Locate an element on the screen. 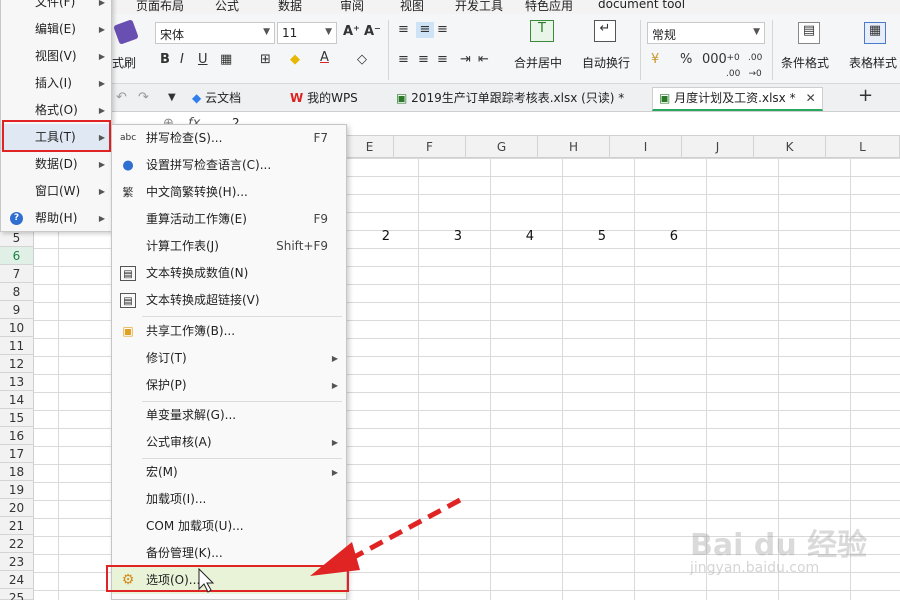 The image size is (900, 600). annotation-arrow-overlay is located at coordinates (330, 545).